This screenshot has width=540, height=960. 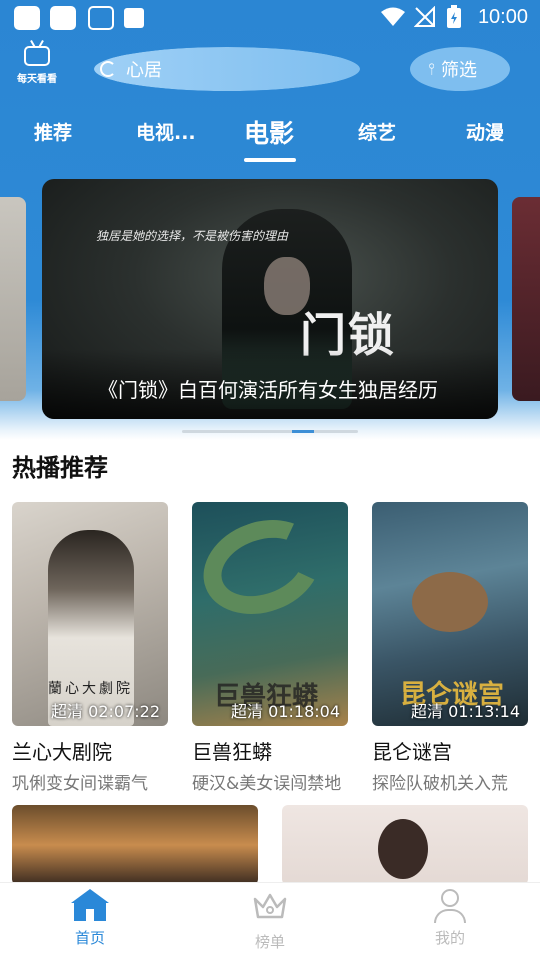 I want to click on carousel-indicator-active, so click(x=303, y=431).